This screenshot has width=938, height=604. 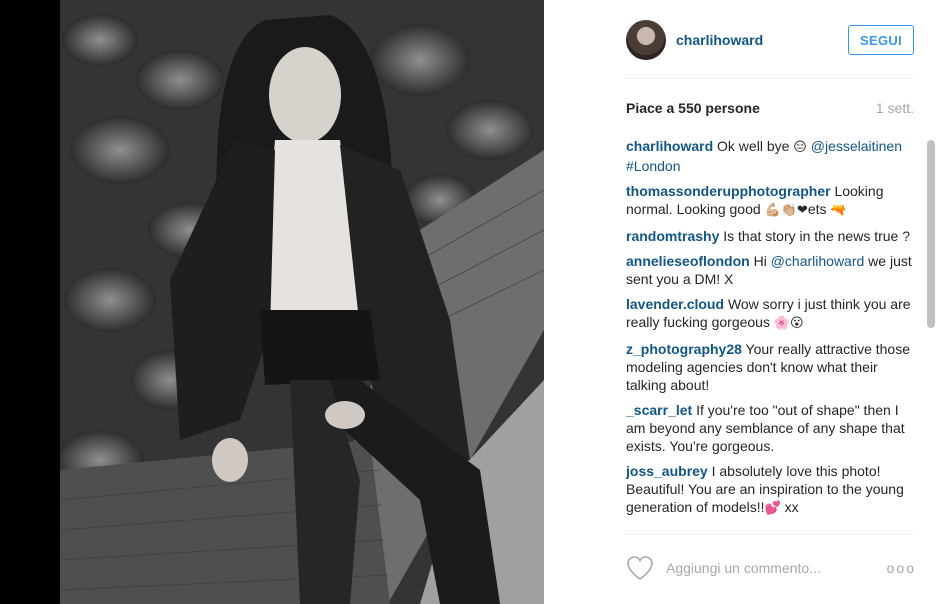 I want to click on post-header: charlihoward SEGUI, so click(x=770, y=40).